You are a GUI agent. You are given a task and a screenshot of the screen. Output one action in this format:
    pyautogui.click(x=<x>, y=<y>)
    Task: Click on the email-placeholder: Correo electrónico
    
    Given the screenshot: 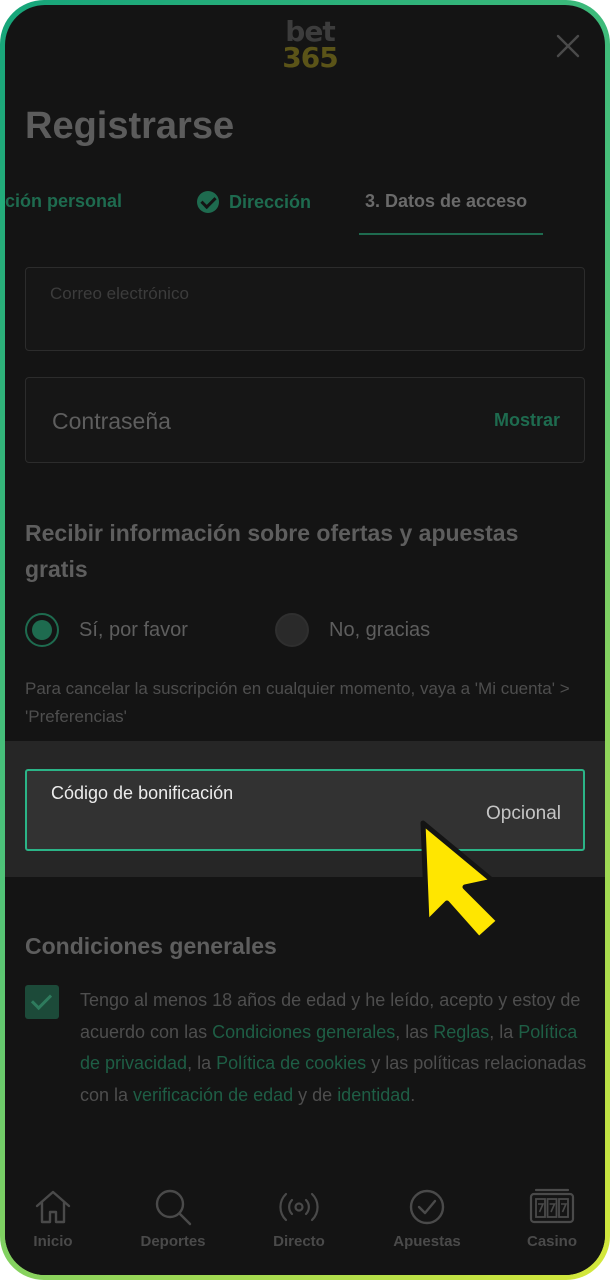 What is the action you would take?
    pyautogui.click(x=119, y=293)
    